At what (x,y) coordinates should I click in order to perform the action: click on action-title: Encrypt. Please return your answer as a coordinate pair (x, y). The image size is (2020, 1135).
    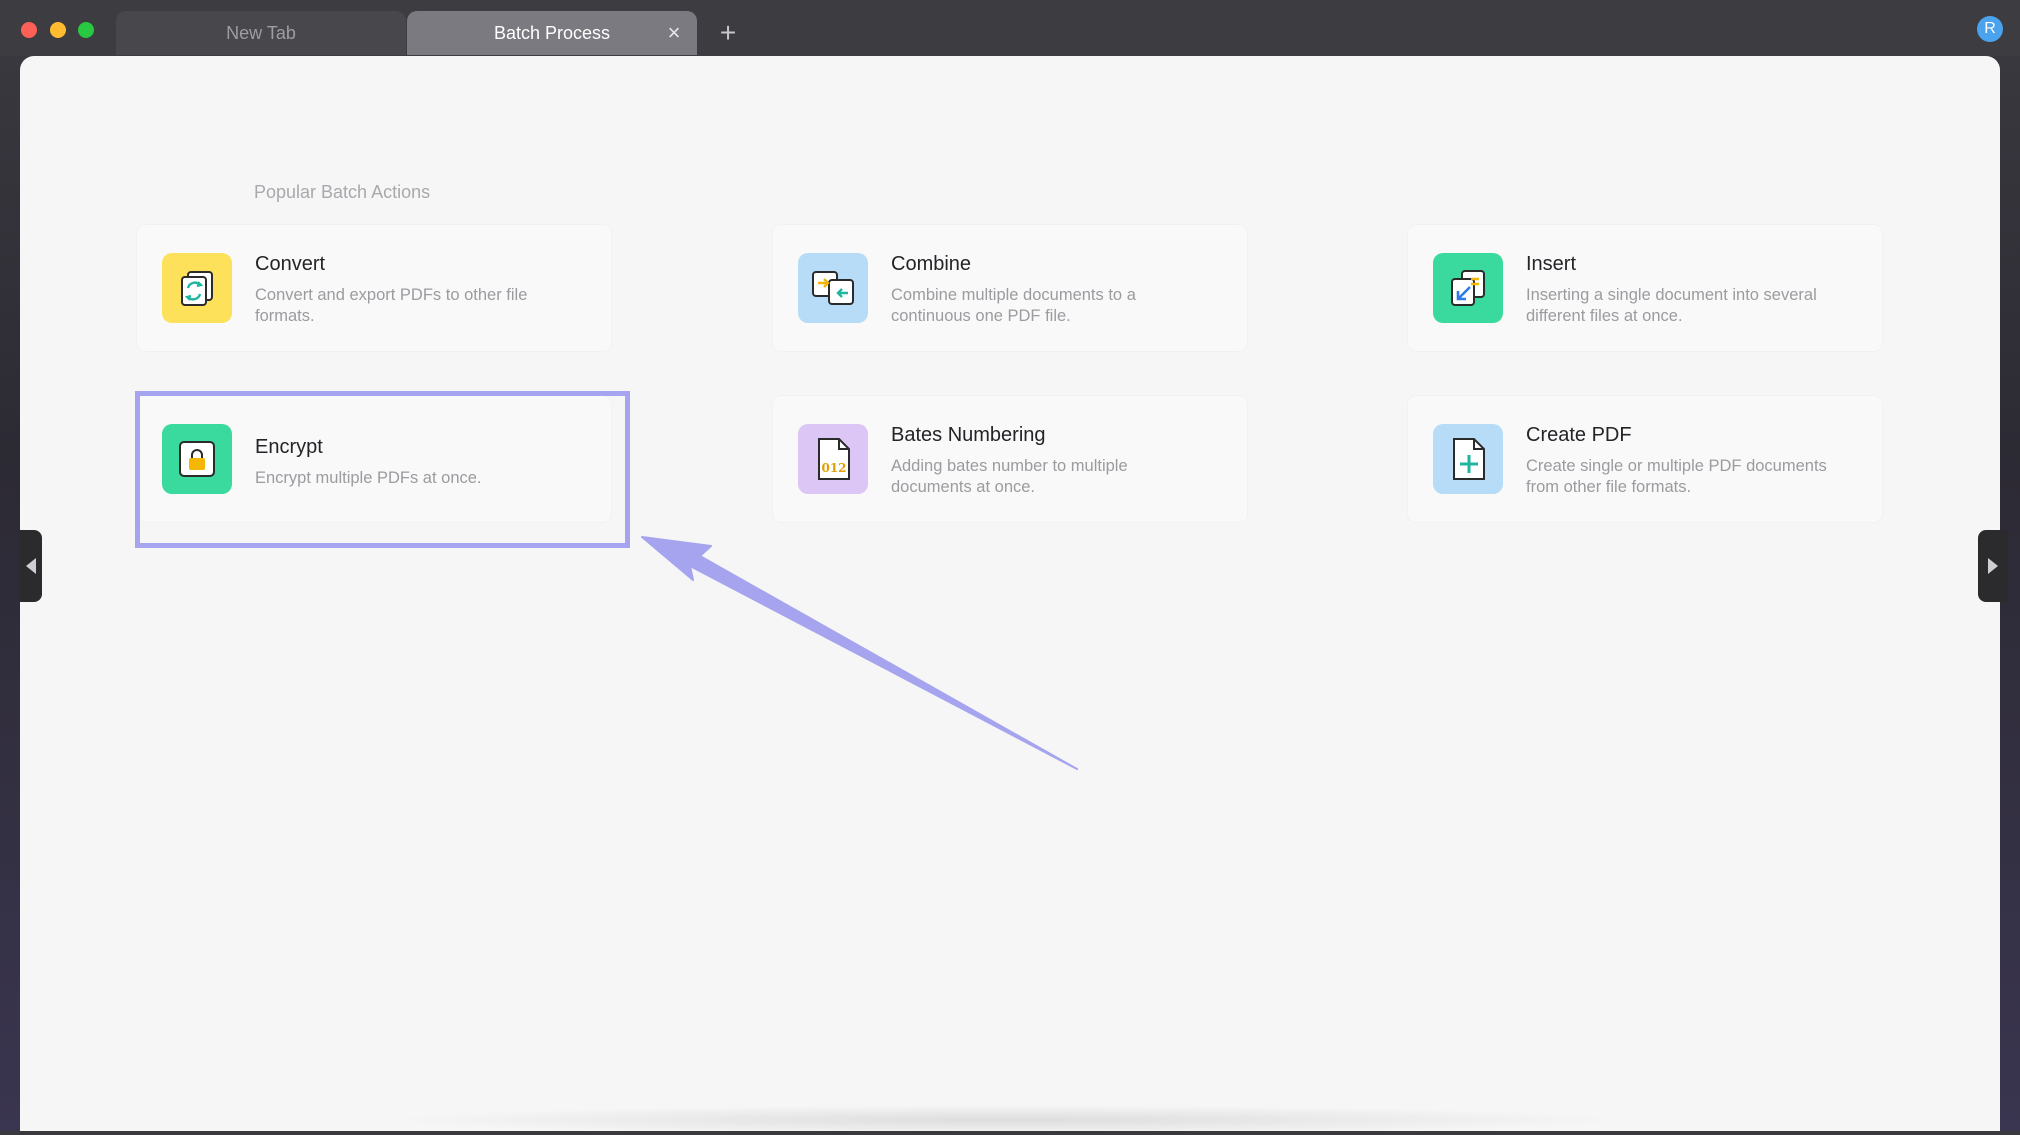
    Looking at the image, I should click on (289, 447).